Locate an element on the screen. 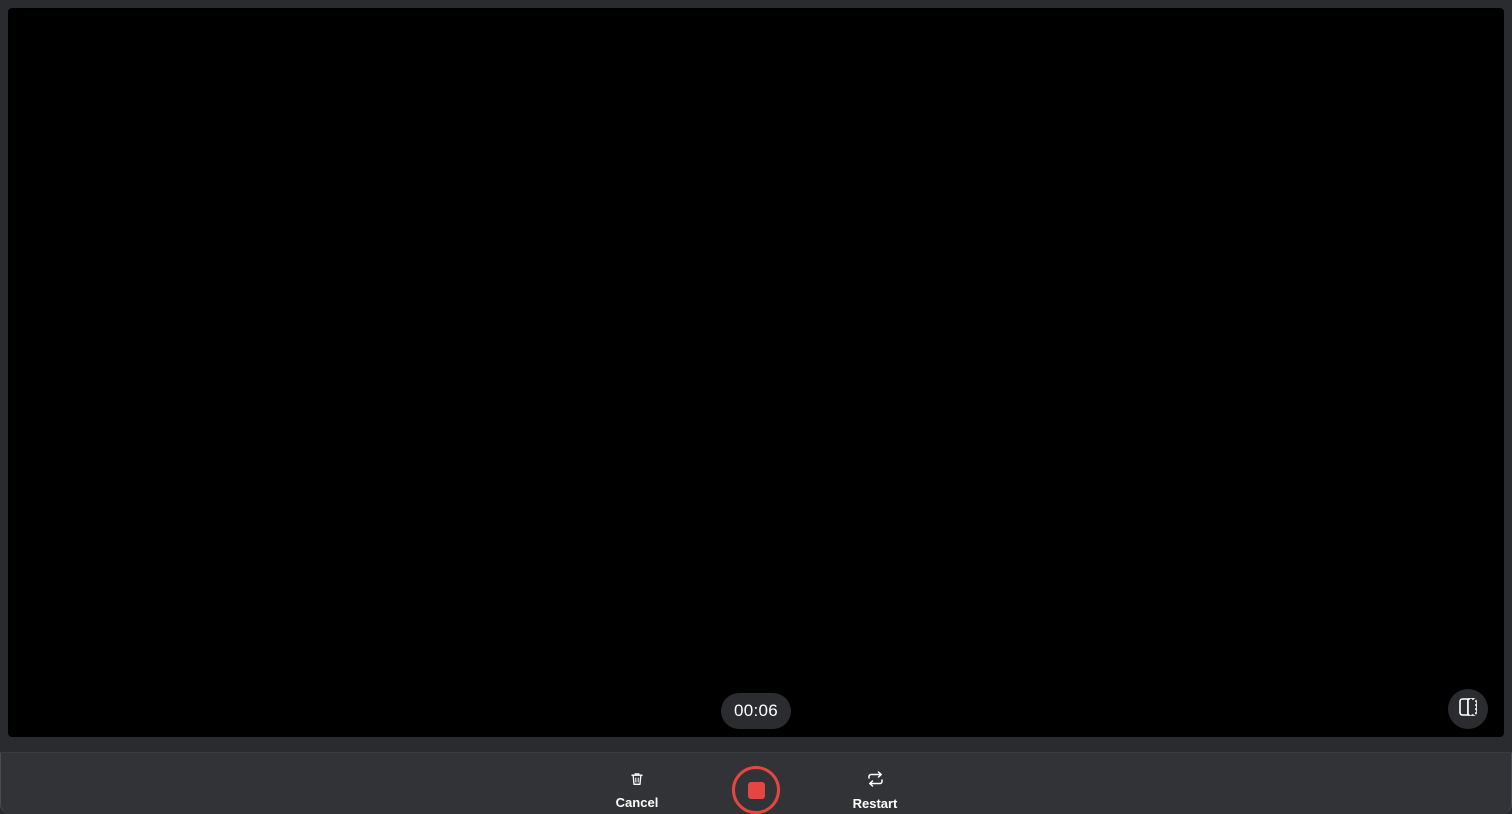  repeat-icon is located at coordinates (875, 781).